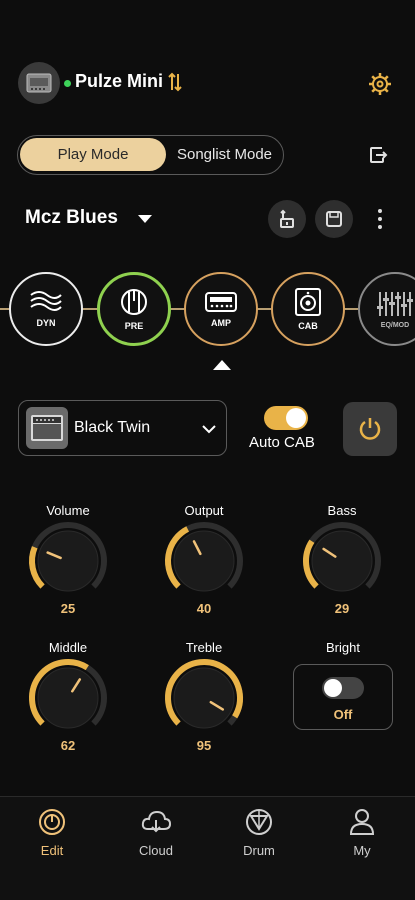  I want to click on save-icon, so click(334, 219).